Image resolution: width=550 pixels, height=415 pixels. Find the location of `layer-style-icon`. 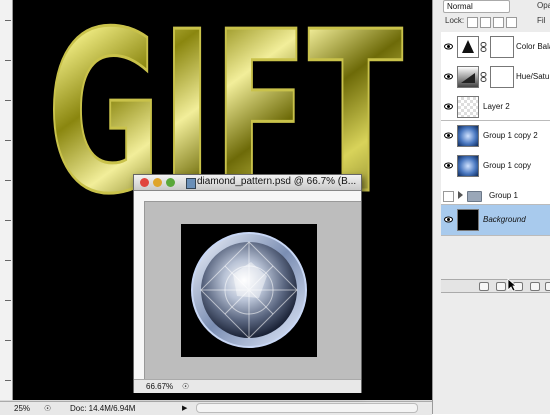

layer-style-icon is located at coordinates (501, 286).